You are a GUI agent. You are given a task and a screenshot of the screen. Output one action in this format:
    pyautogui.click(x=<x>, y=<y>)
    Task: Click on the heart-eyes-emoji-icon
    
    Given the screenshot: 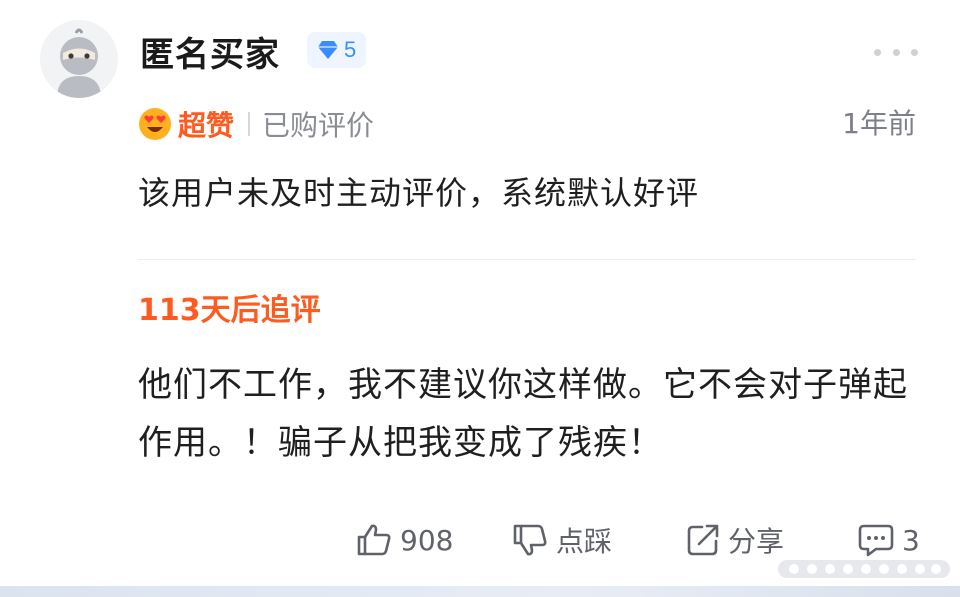 What is the action you would take?
    pyautogui.click(x=155, y=124)
    